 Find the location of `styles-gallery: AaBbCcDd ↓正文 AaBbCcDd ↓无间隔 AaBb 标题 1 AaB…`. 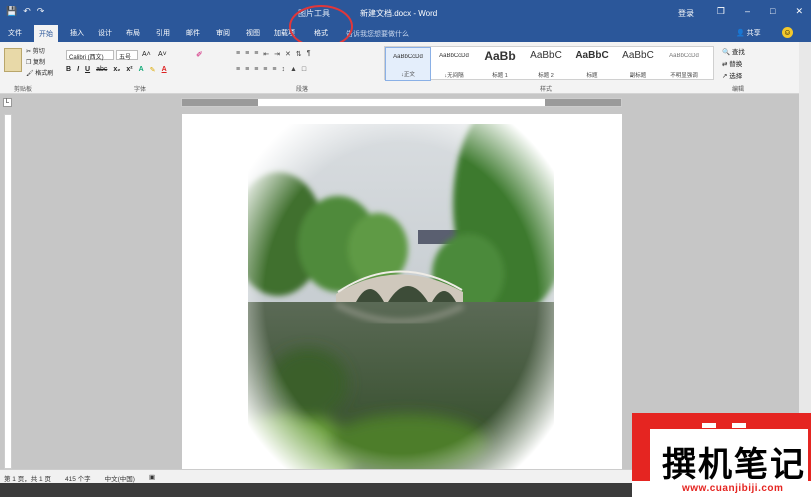

styles-gallery: AaBbCcDd ↓正文 AaBbCcDd ↓无间隔 AaBb 标题 1 AaB… is located at coordinates (549, 63).